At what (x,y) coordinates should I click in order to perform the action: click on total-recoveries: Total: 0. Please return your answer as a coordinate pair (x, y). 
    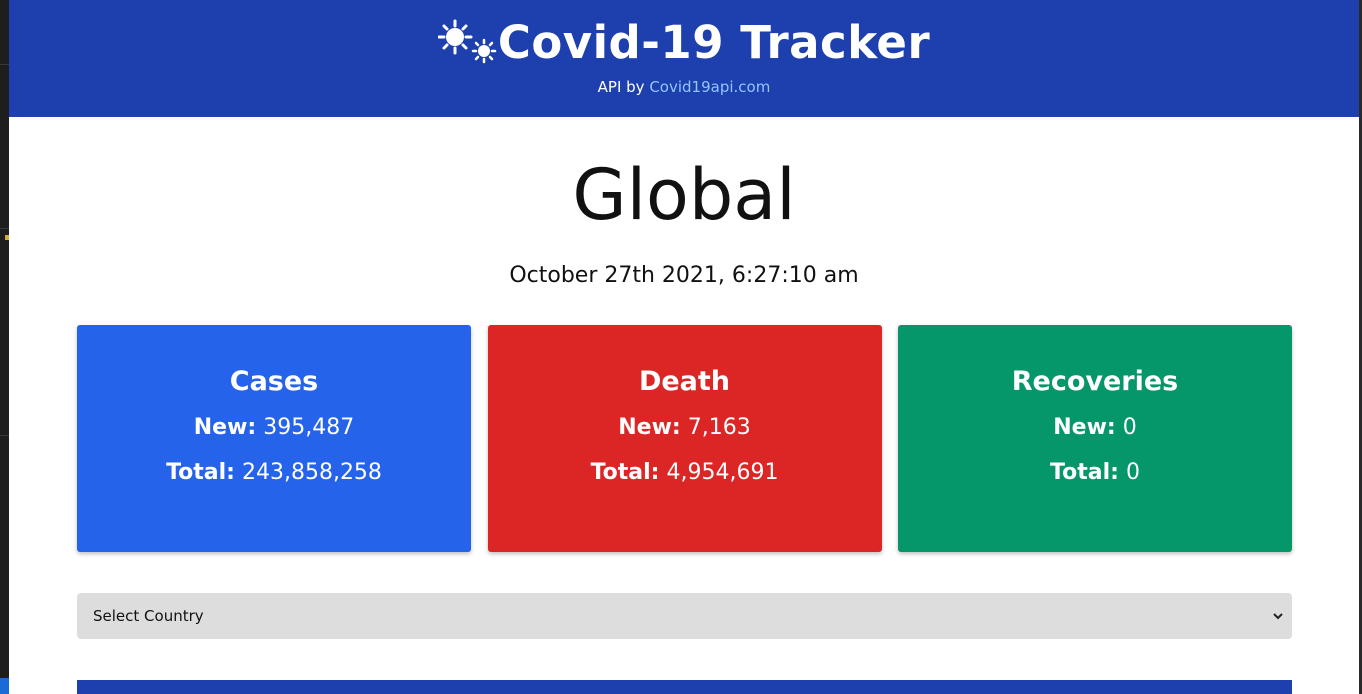
    Looking at the image, I should click on (1095, 472).